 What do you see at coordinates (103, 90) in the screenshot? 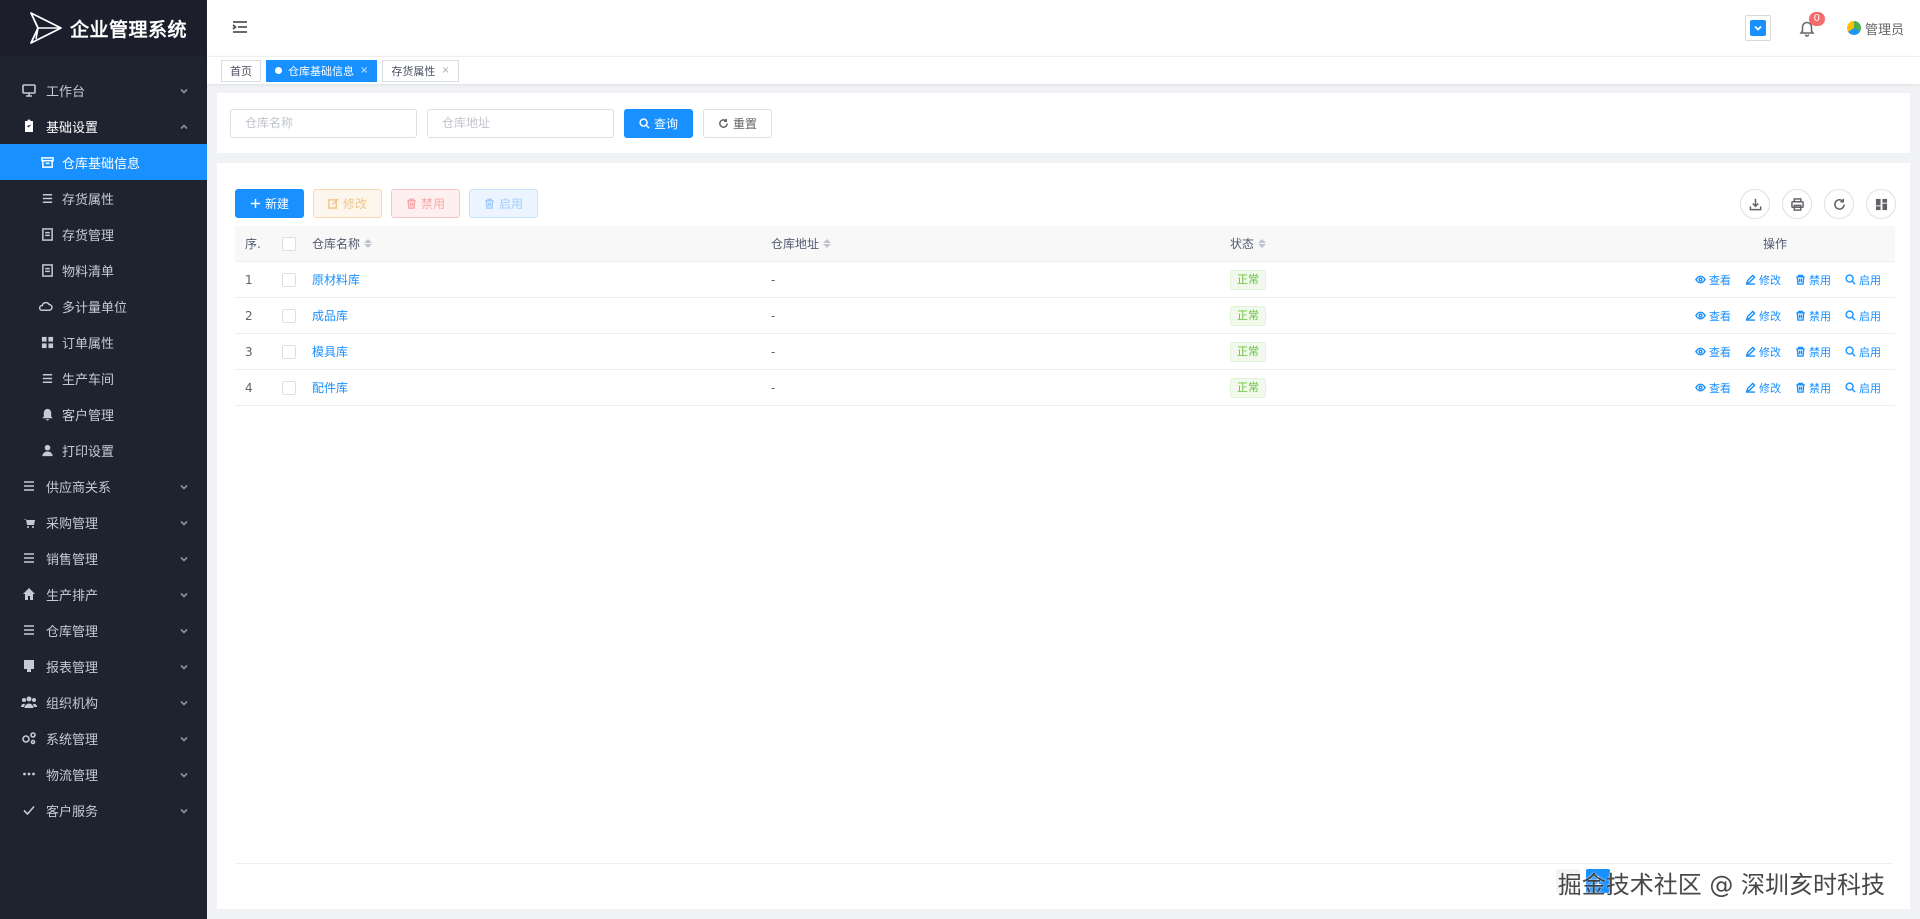
I see `sidebar-item-workbench: 工作台` at bounding box center [103, 90].